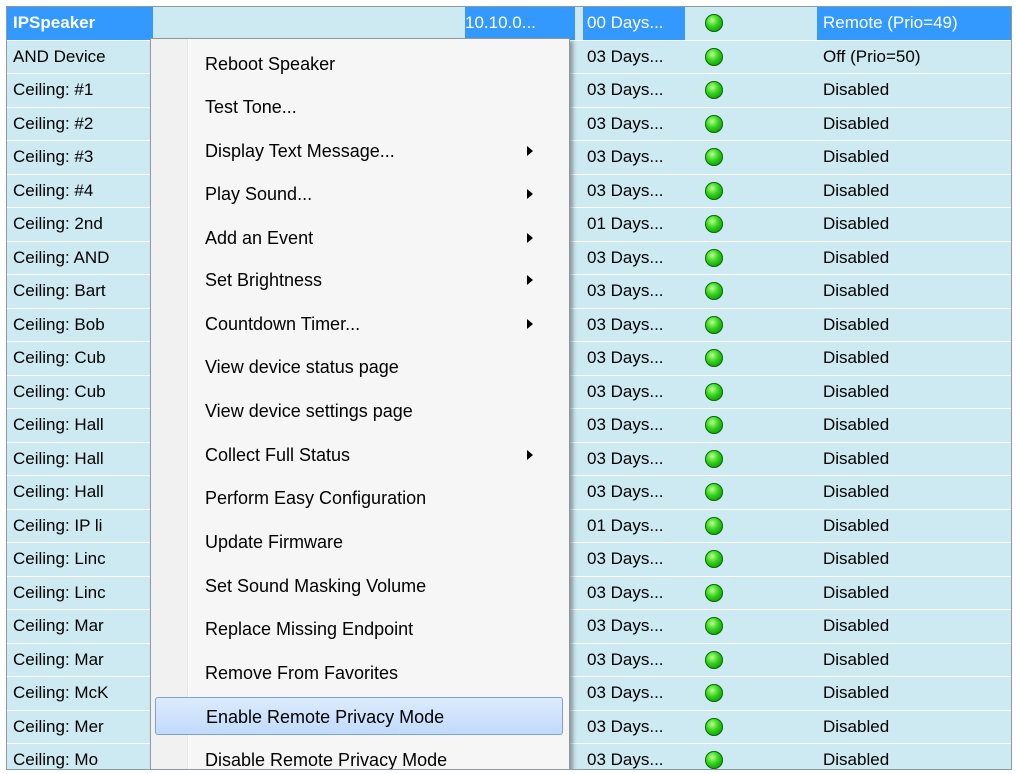 This screenshot has height=774, width=1016. What do you see at coordinates (270, 64) in the screenshot?
I see `menu-item-label: Reboot Speaker` at bounding box center [270, 64].